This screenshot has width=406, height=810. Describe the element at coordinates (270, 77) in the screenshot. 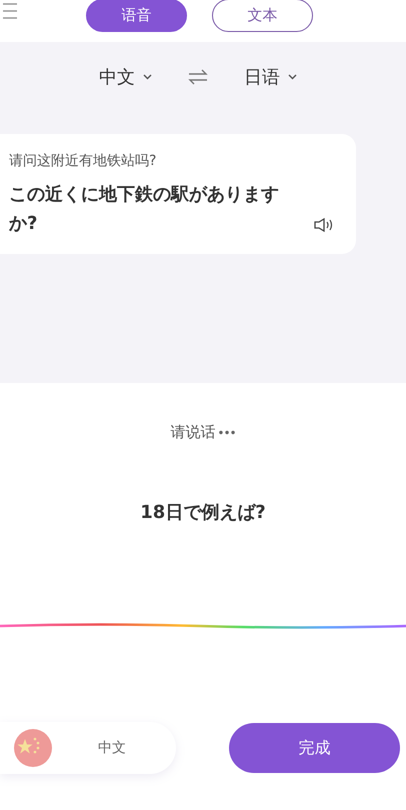

I see `language-selector: 日语` at that location.